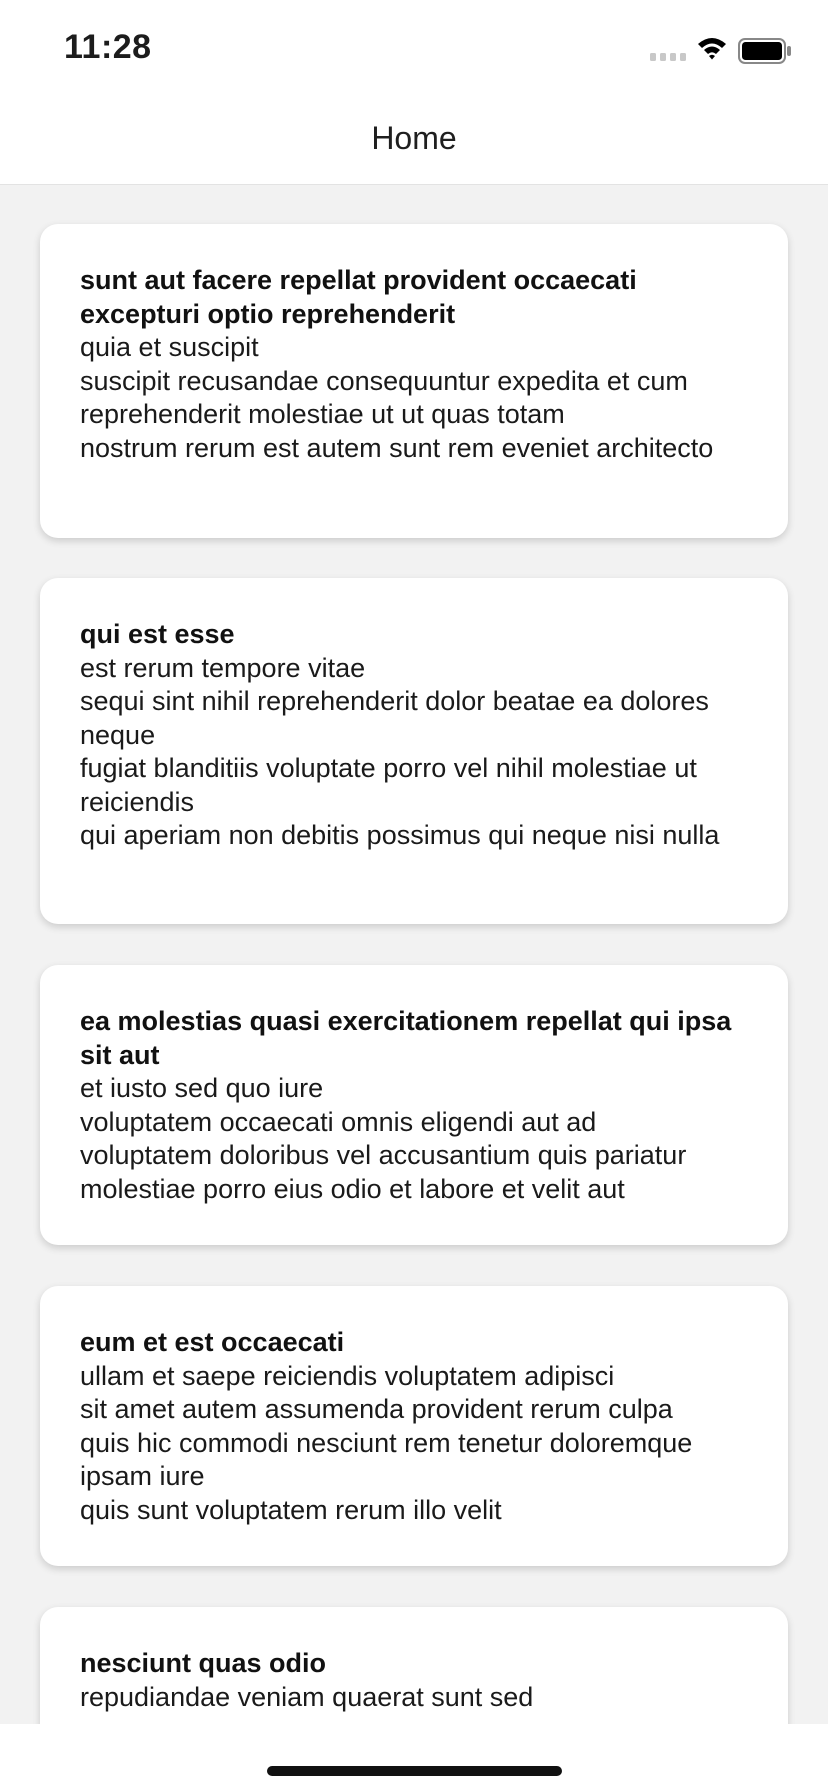 Image resolution: width=828 pixels, height=1792 pixels. I want to click on status-icons, so click(717, 50).